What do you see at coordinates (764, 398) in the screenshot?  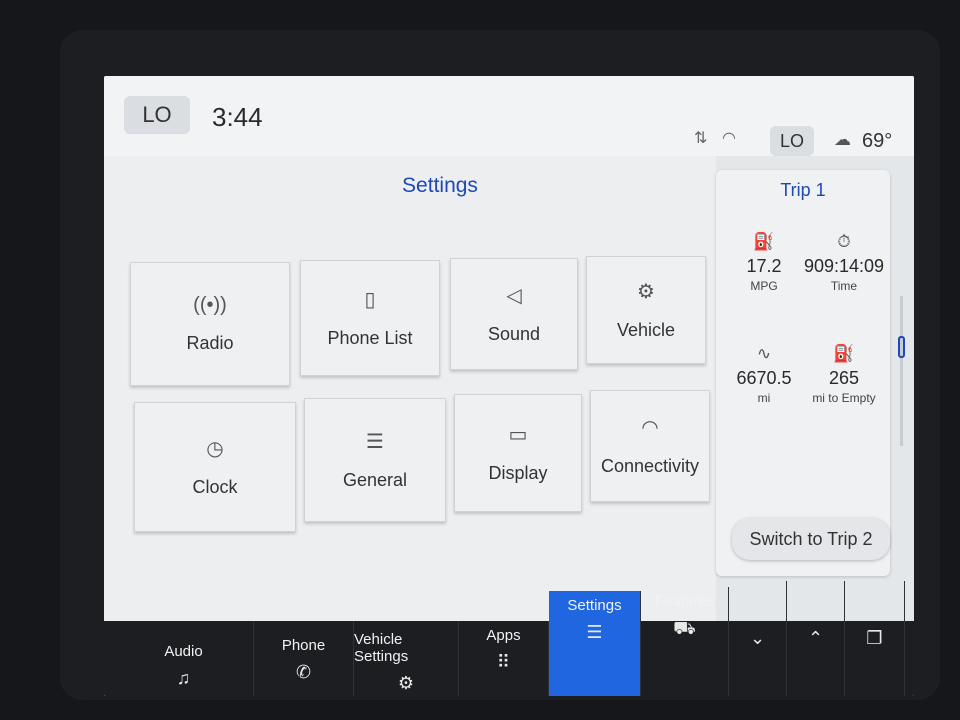 I see `metric-unit: mi` at bounding box center [764, 398].